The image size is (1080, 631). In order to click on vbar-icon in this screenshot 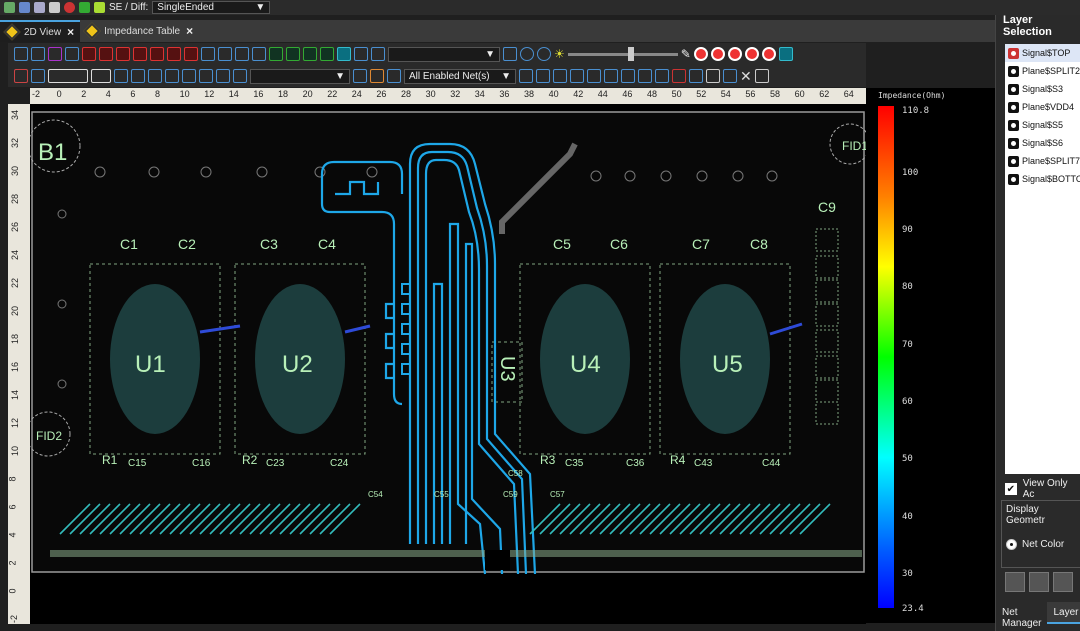, I will do `click(138, 76)`.